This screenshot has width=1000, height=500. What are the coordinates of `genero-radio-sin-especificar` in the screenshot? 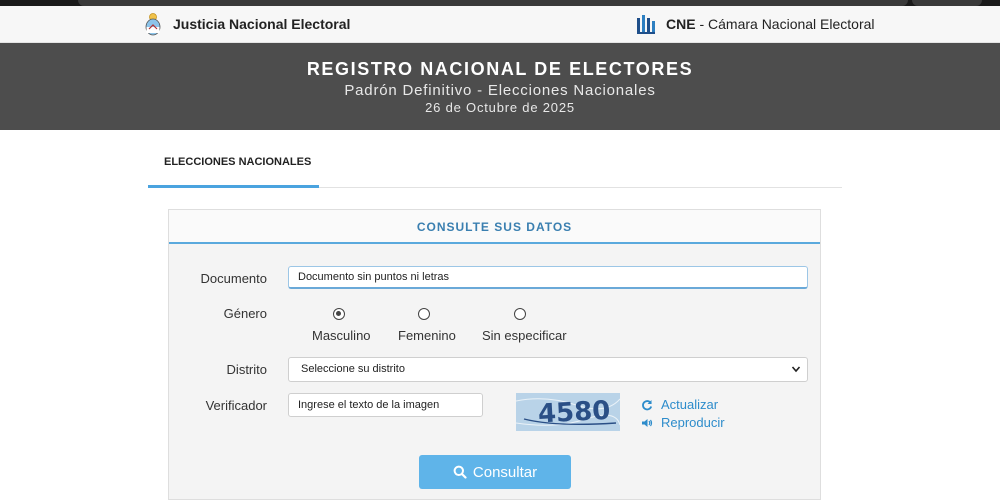 It's located at (520, 314).